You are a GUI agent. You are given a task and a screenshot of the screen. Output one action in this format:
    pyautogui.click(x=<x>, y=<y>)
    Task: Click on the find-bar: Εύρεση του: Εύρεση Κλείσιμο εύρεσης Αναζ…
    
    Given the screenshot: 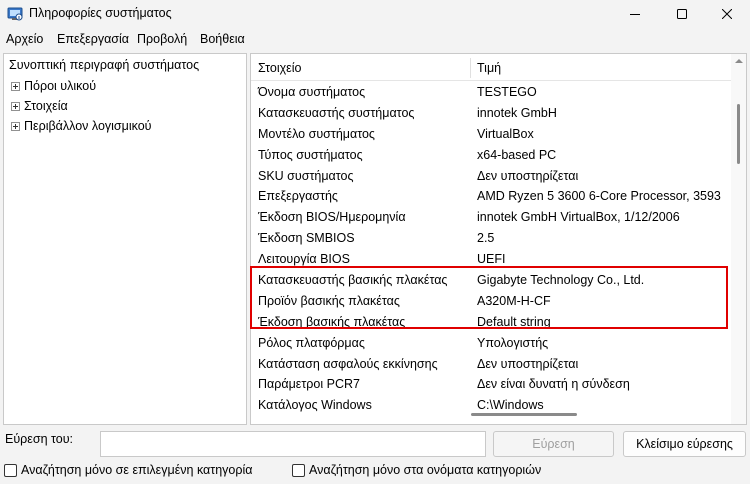 What is the action you would take?
    pyautogui.click(x=375, y=456)
    